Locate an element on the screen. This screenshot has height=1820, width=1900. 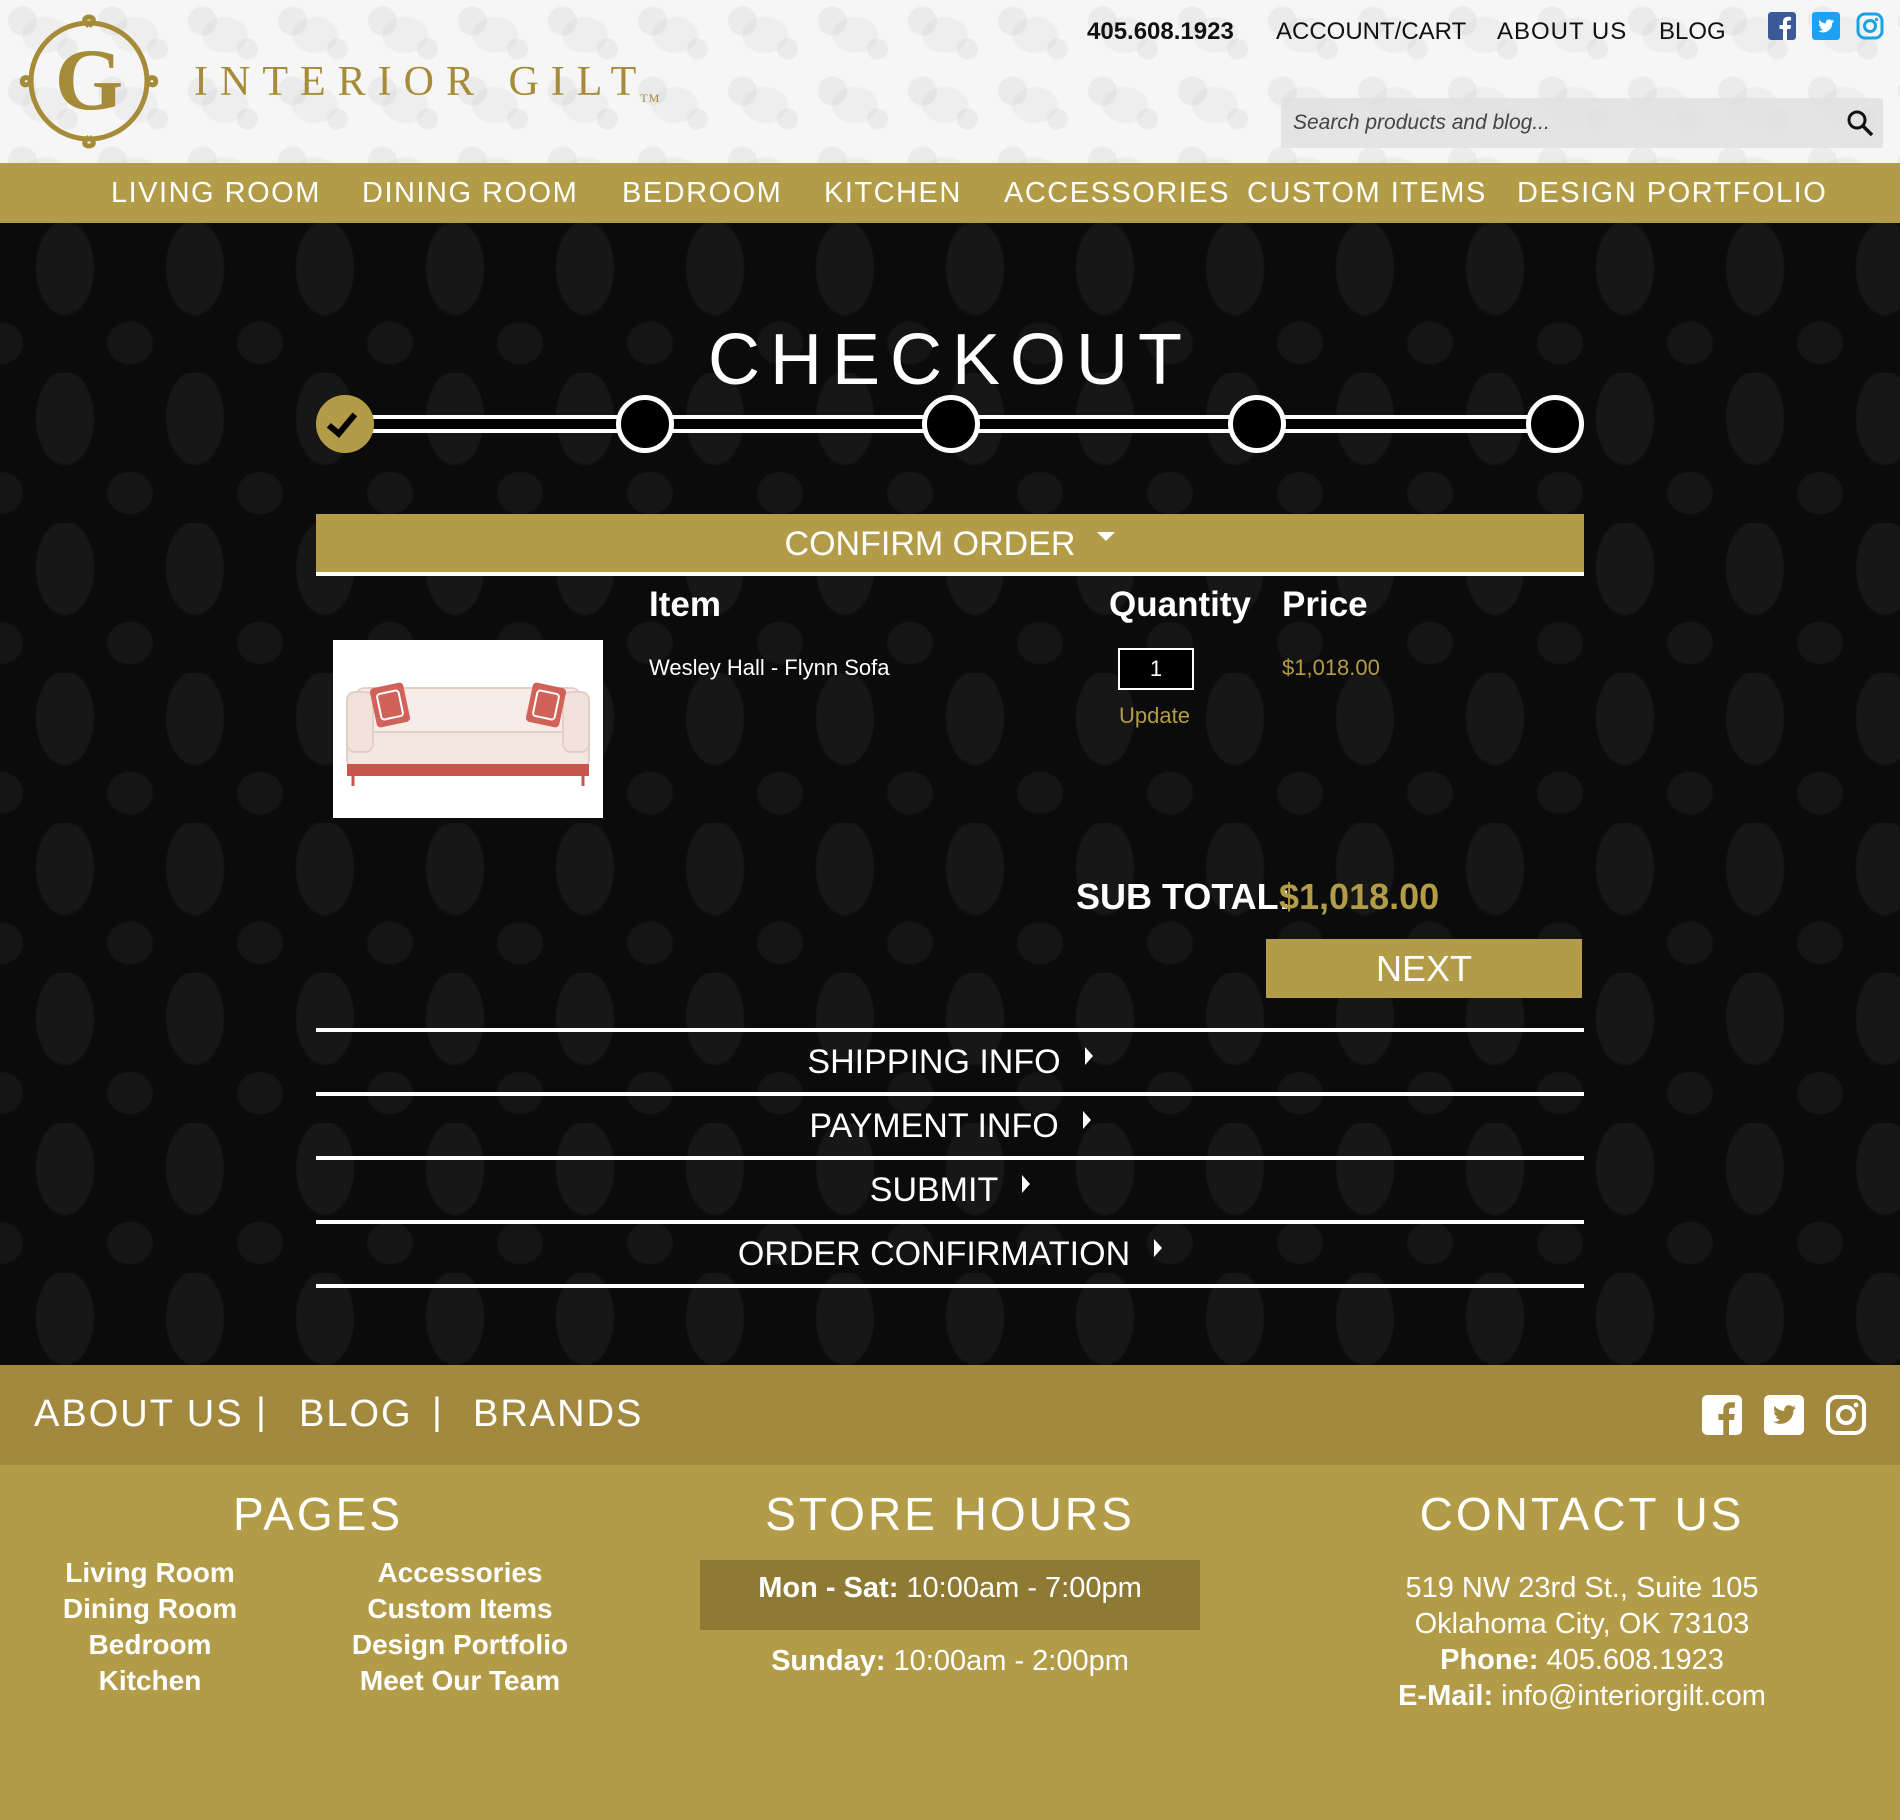
nav-dining-room: DINING ROOM is located at coordinates (470, 193).